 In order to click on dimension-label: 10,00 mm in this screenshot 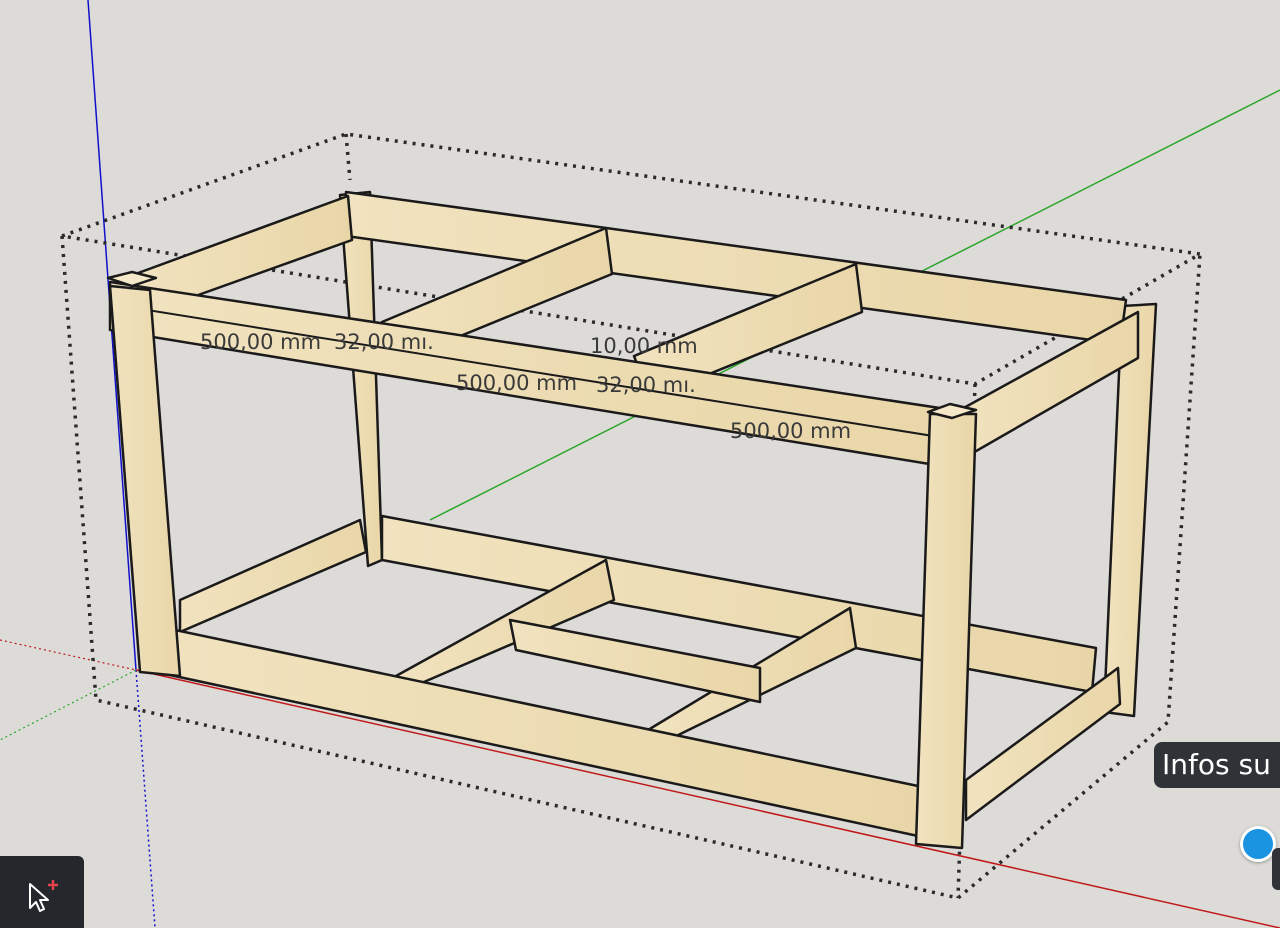, I will do `click(644, 346)`.